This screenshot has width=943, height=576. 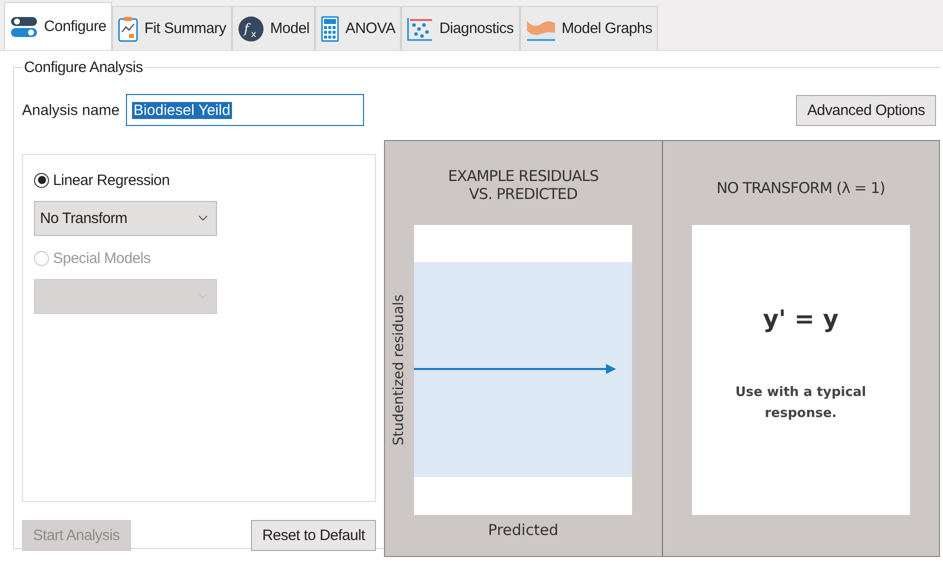 What do you see at coordinates (83, 67) in the screenshot?
I see `group-title: Configure Analysis` at bounding box center [83, 67].